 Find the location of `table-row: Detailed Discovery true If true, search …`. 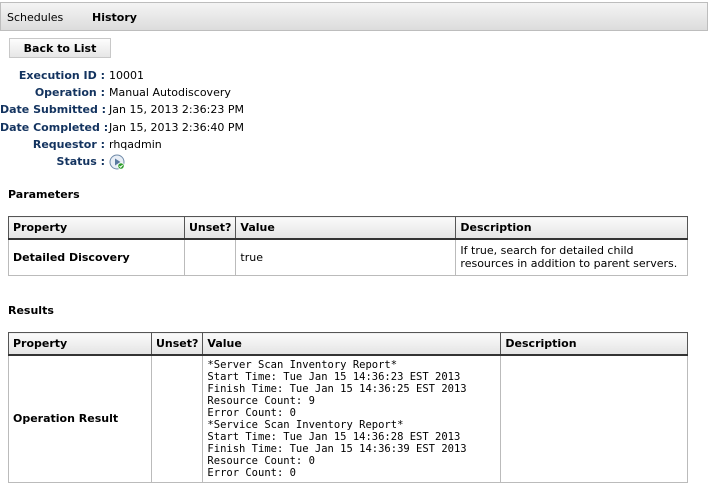

table-row: Detailed Discovery true If true, search … is located at coordinates (348, 257).